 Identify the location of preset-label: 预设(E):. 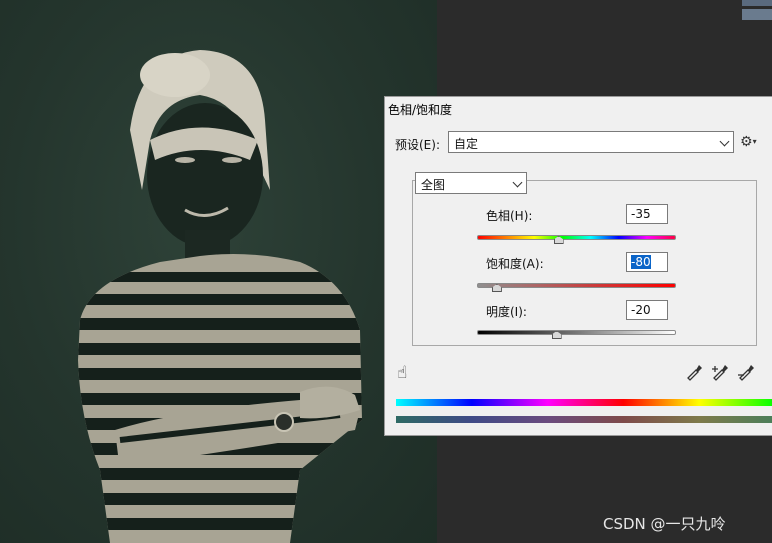
(417, 145).